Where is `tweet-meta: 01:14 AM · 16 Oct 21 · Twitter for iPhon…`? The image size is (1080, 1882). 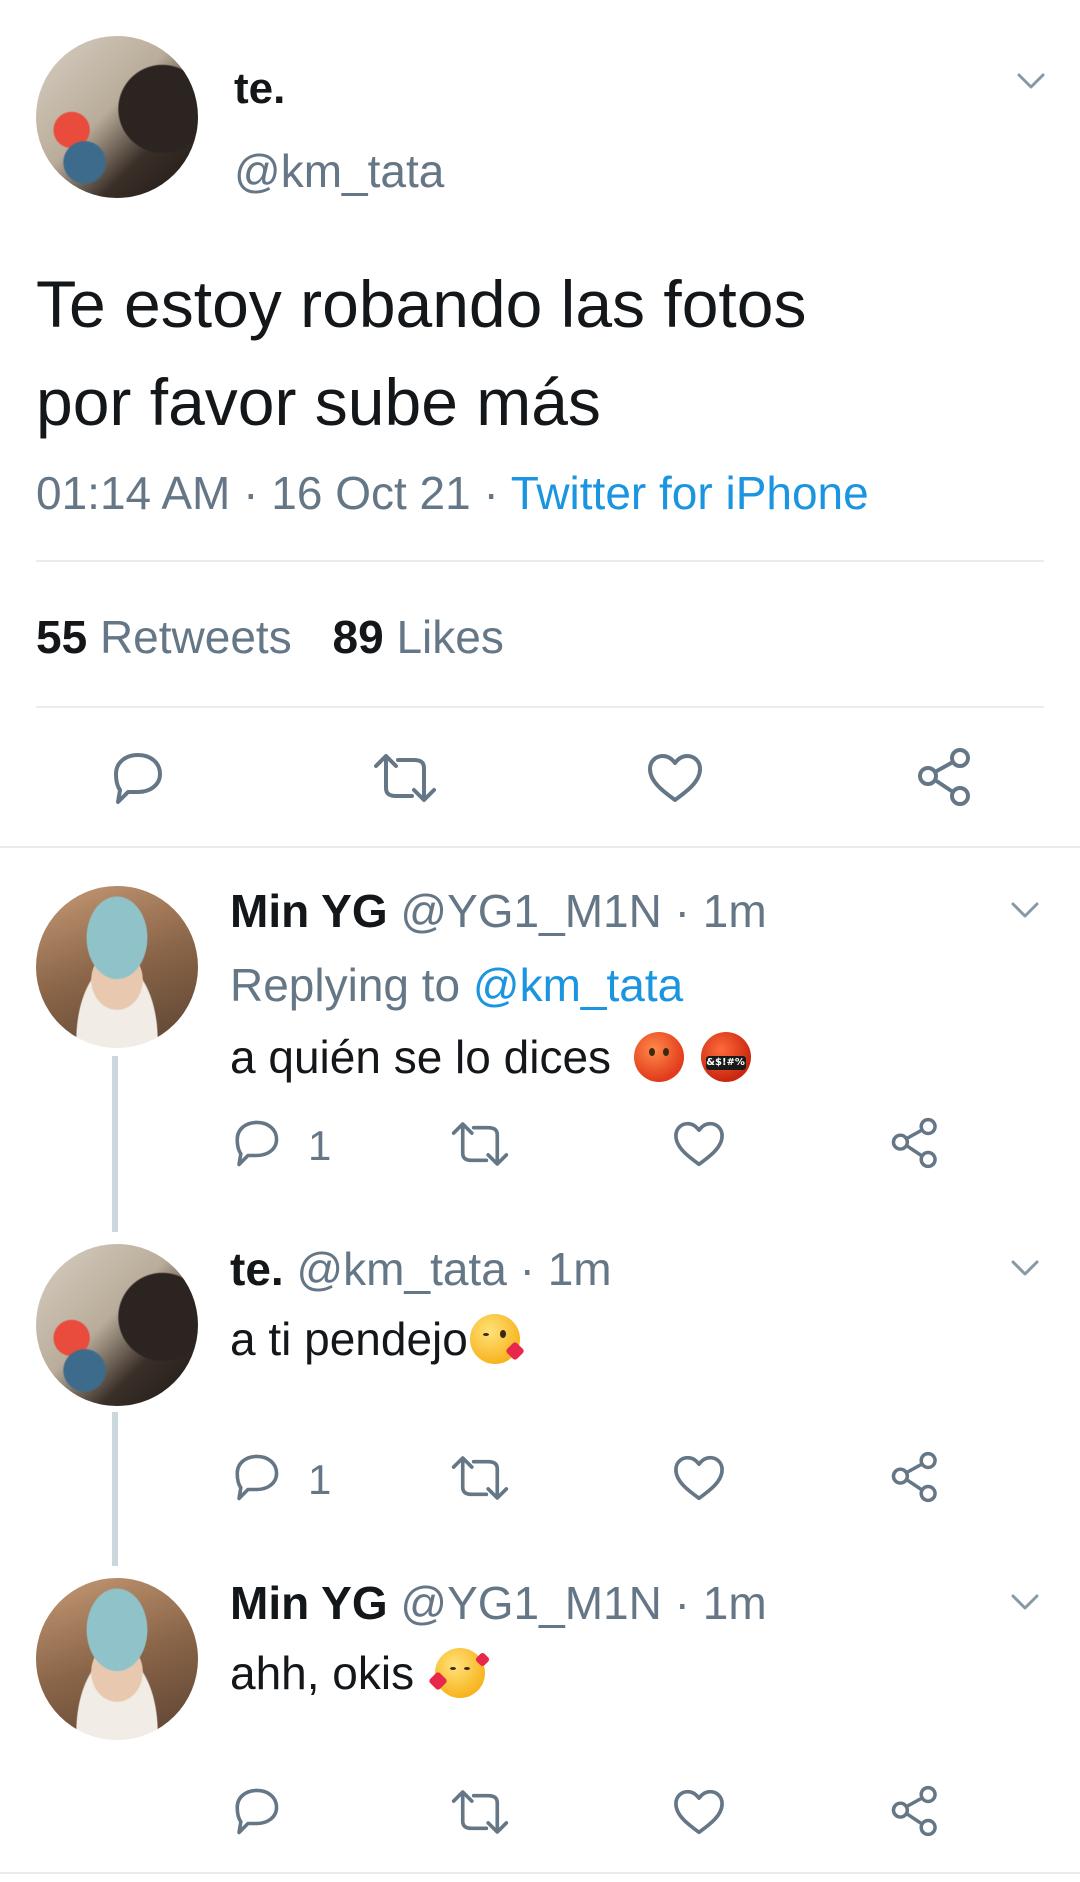 tweet-meta: 01:14 AM · 16 Oct 21 · Twitter for iPhon… is located at coordinates (452, 493).